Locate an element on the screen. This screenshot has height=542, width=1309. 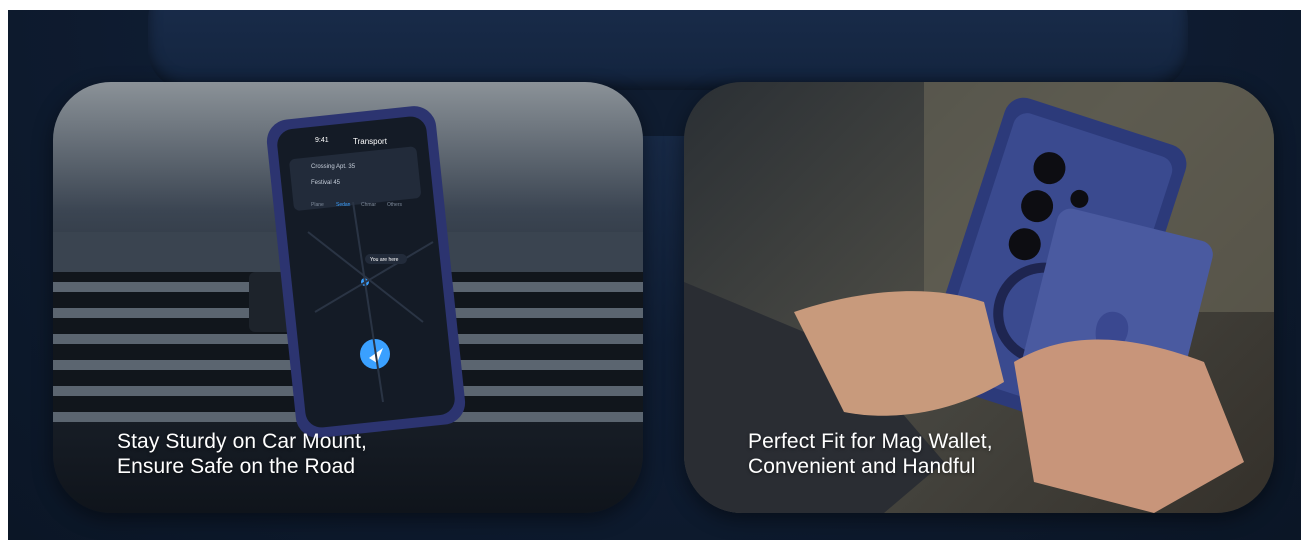
right-hand is located at coordinates (1129, 426).